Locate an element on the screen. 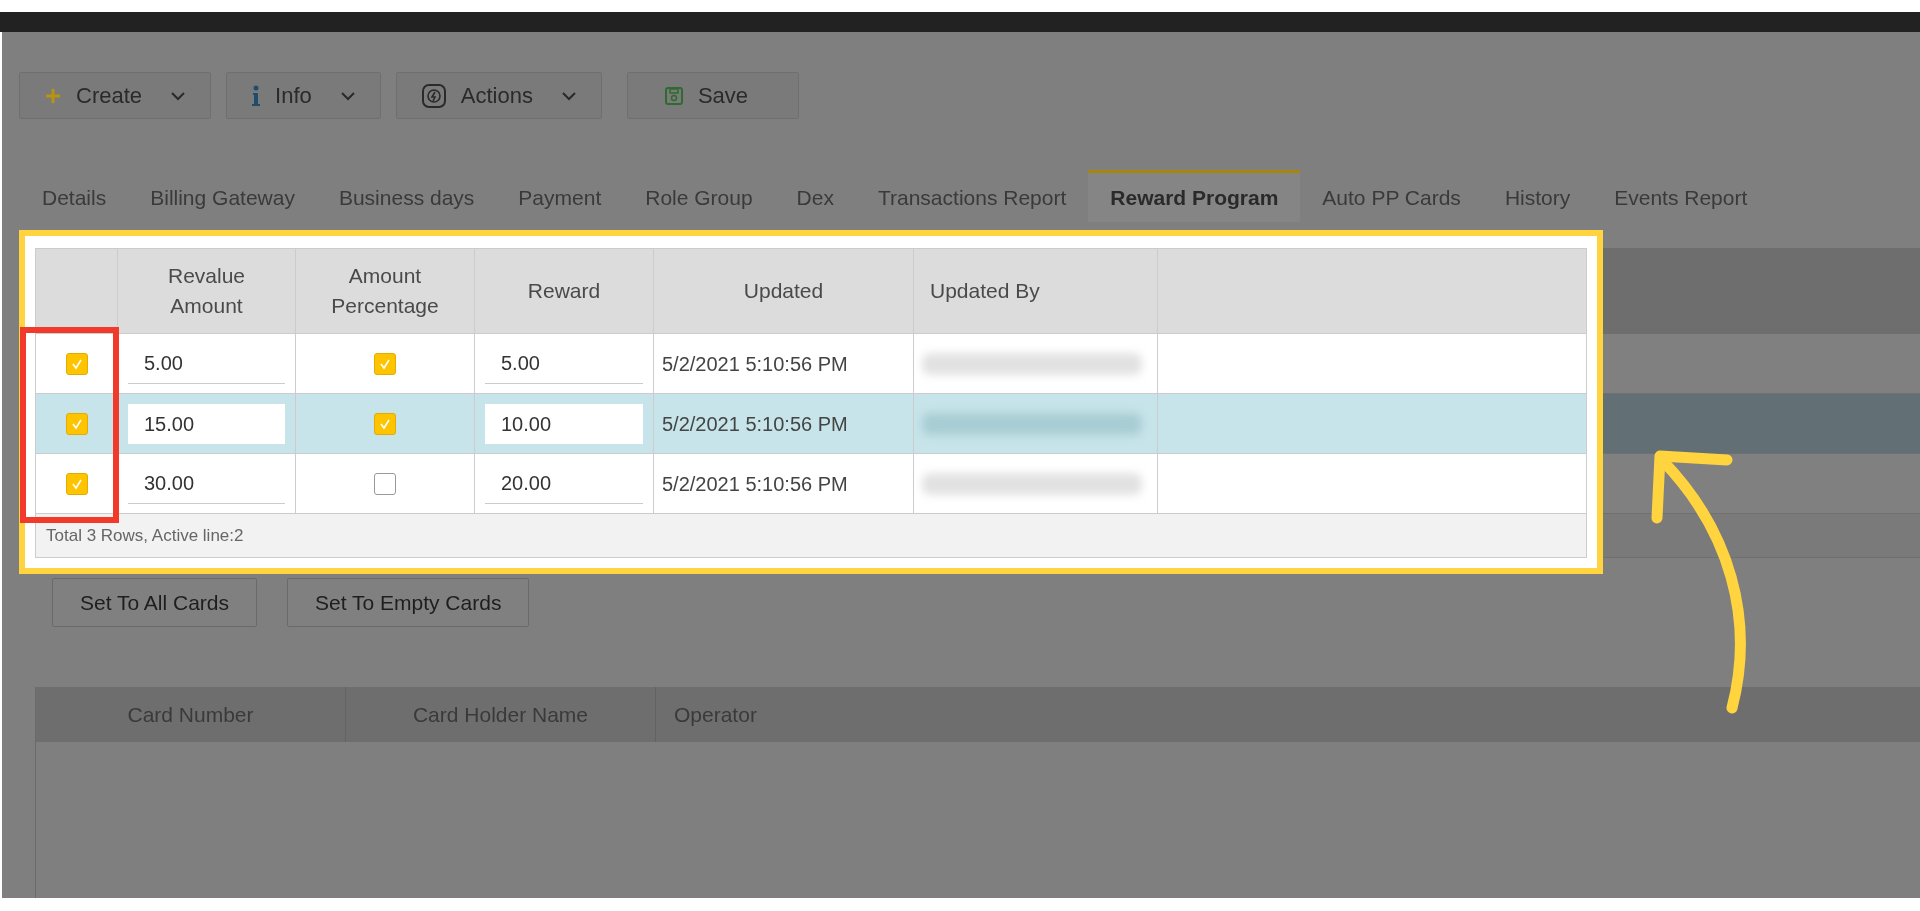  toolbar-button: Create is located at coordinates (115, 95).